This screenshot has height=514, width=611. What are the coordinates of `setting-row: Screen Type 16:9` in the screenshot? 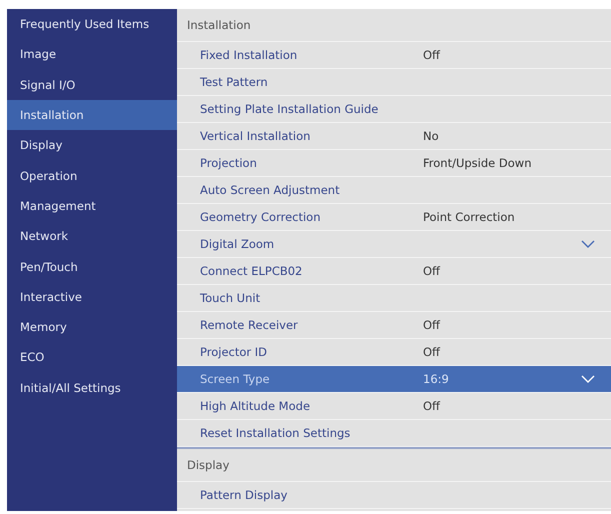 It's located at (394, 379).